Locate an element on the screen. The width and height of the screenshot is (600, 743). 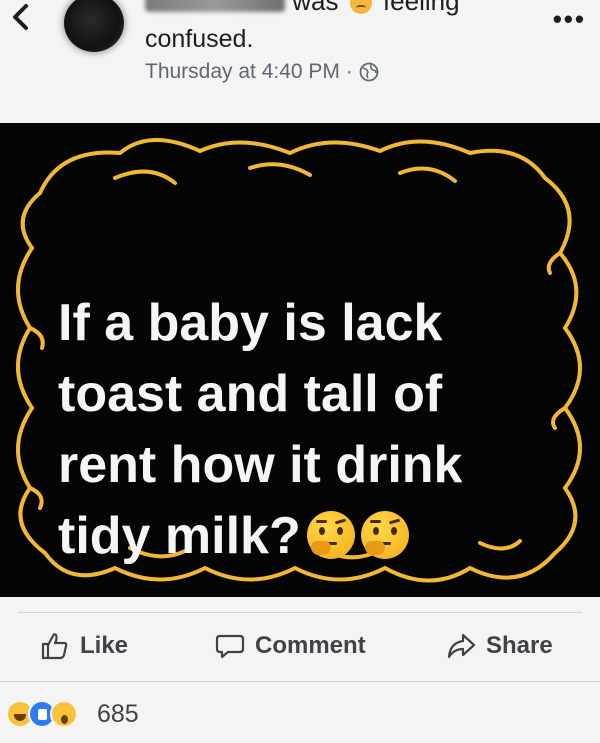
comment-button: Comment is located at coordinates (290, 646).